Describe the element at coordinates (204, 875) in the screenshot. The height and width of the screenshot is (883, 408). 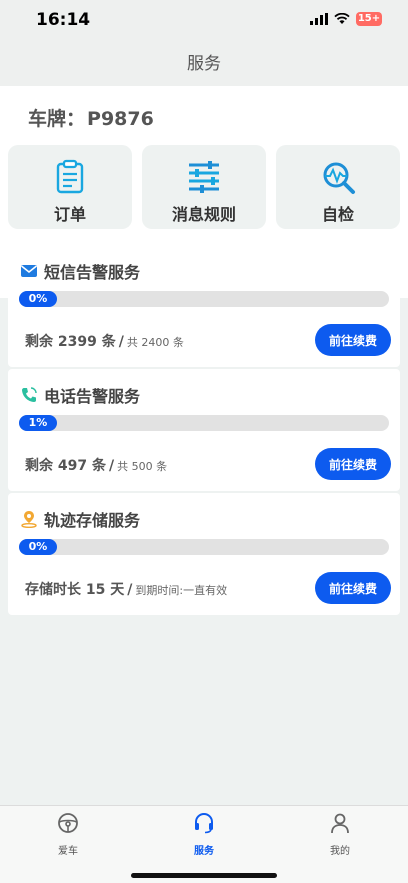
I see `home-indicator` at that location.